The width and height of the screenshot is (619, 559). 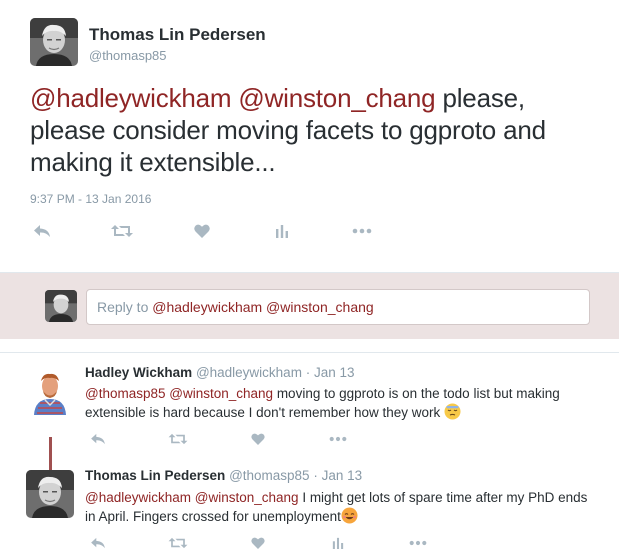 I want to click on tweet-header: Thomas Lin Pedersen @thomasp85 · Jan 13, so click(x=223, y=475).